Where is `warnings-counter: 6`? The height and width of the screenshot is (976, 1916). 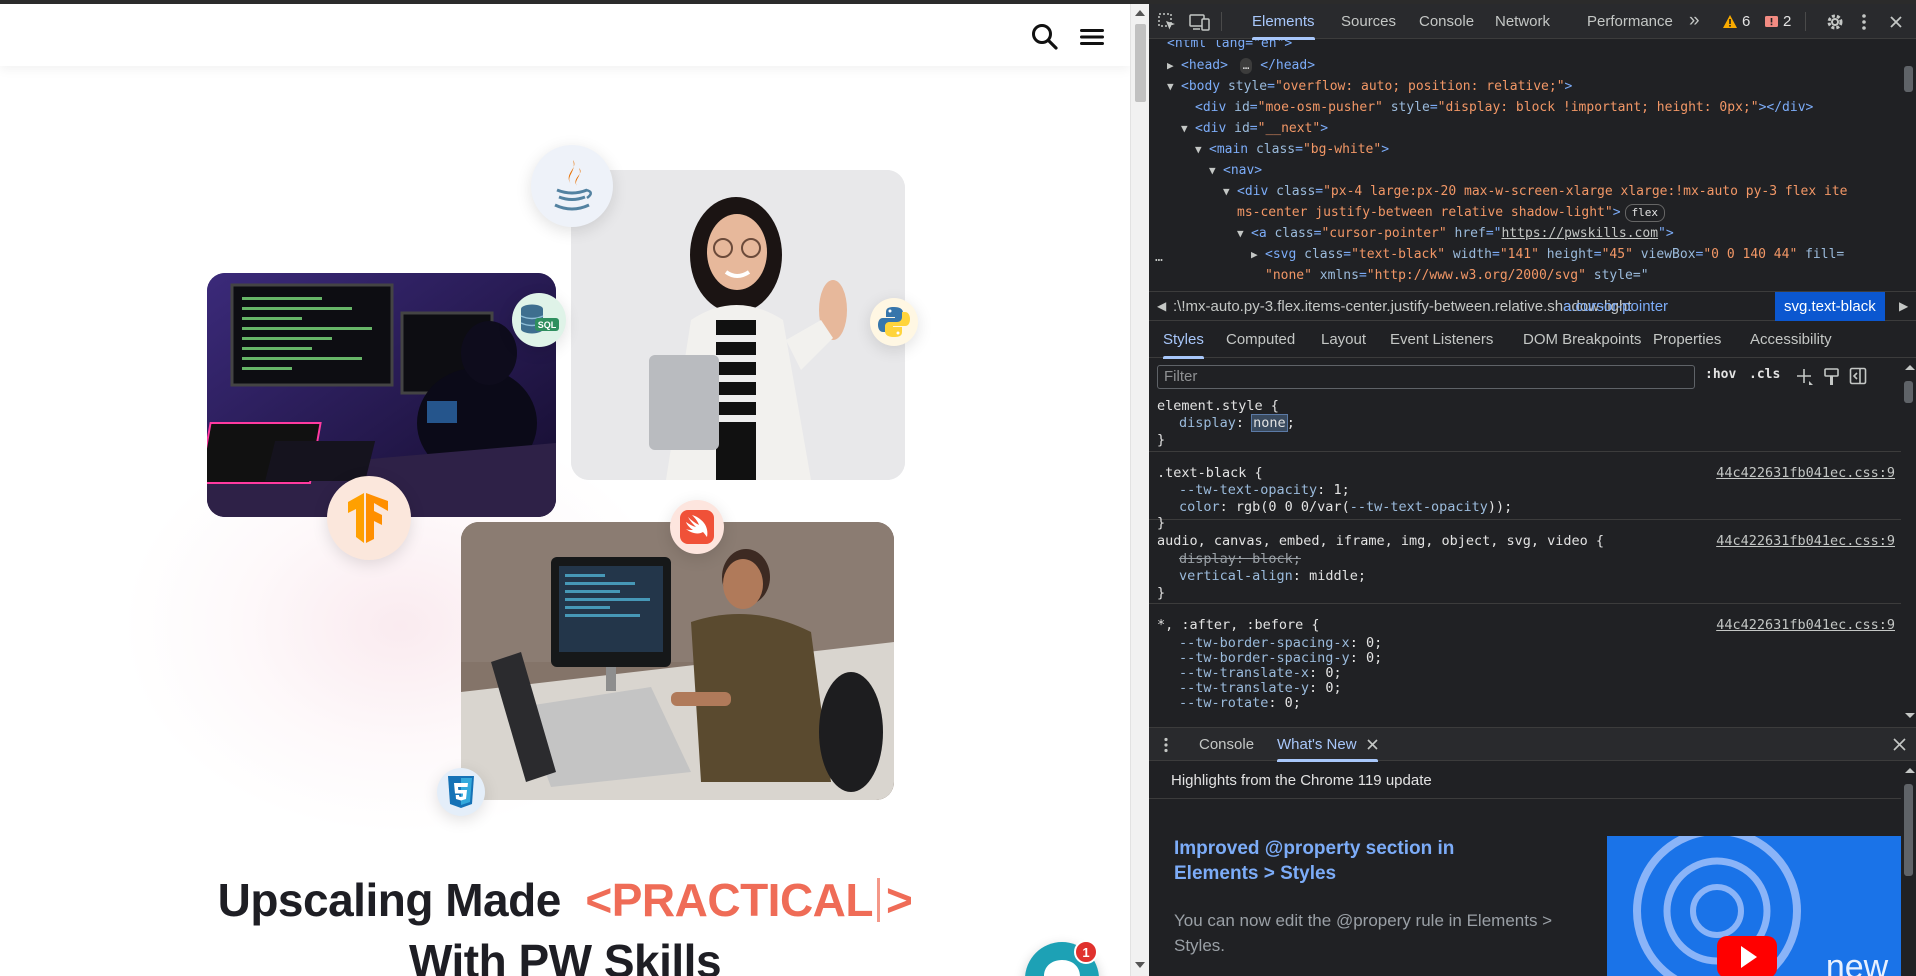
warnings-counter: 6 is located at coordinates (1736, 21).